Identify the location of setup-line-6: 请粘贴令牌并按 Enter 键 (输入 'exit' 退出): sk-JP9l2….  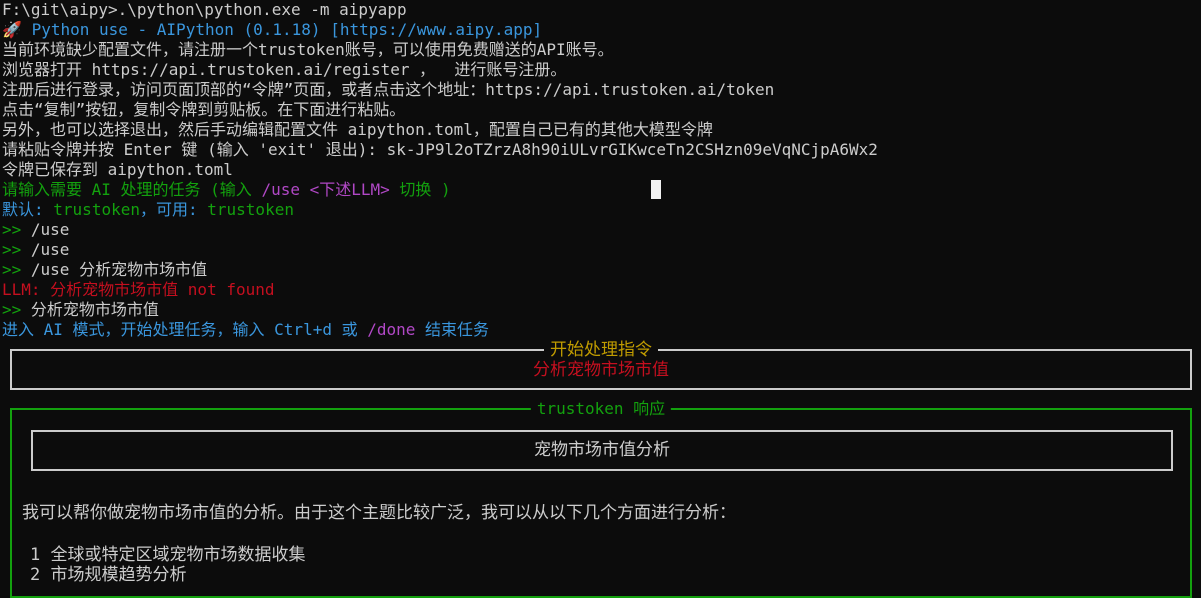
(440, 149).